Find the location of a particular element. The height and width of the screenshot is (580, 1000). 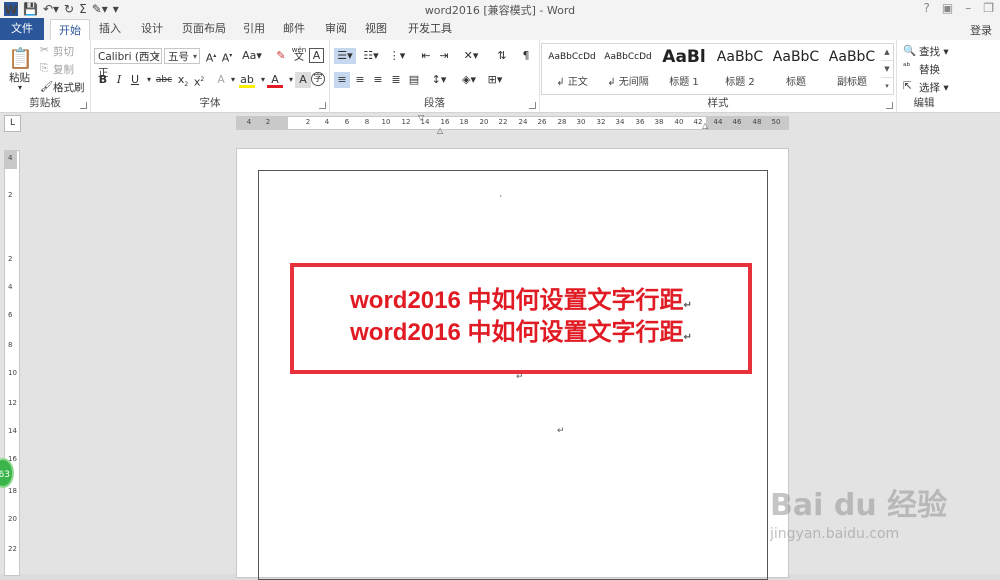

heading-line-2-text: word2016 中如何设置文字行距 is located at coordinates (517, 332).